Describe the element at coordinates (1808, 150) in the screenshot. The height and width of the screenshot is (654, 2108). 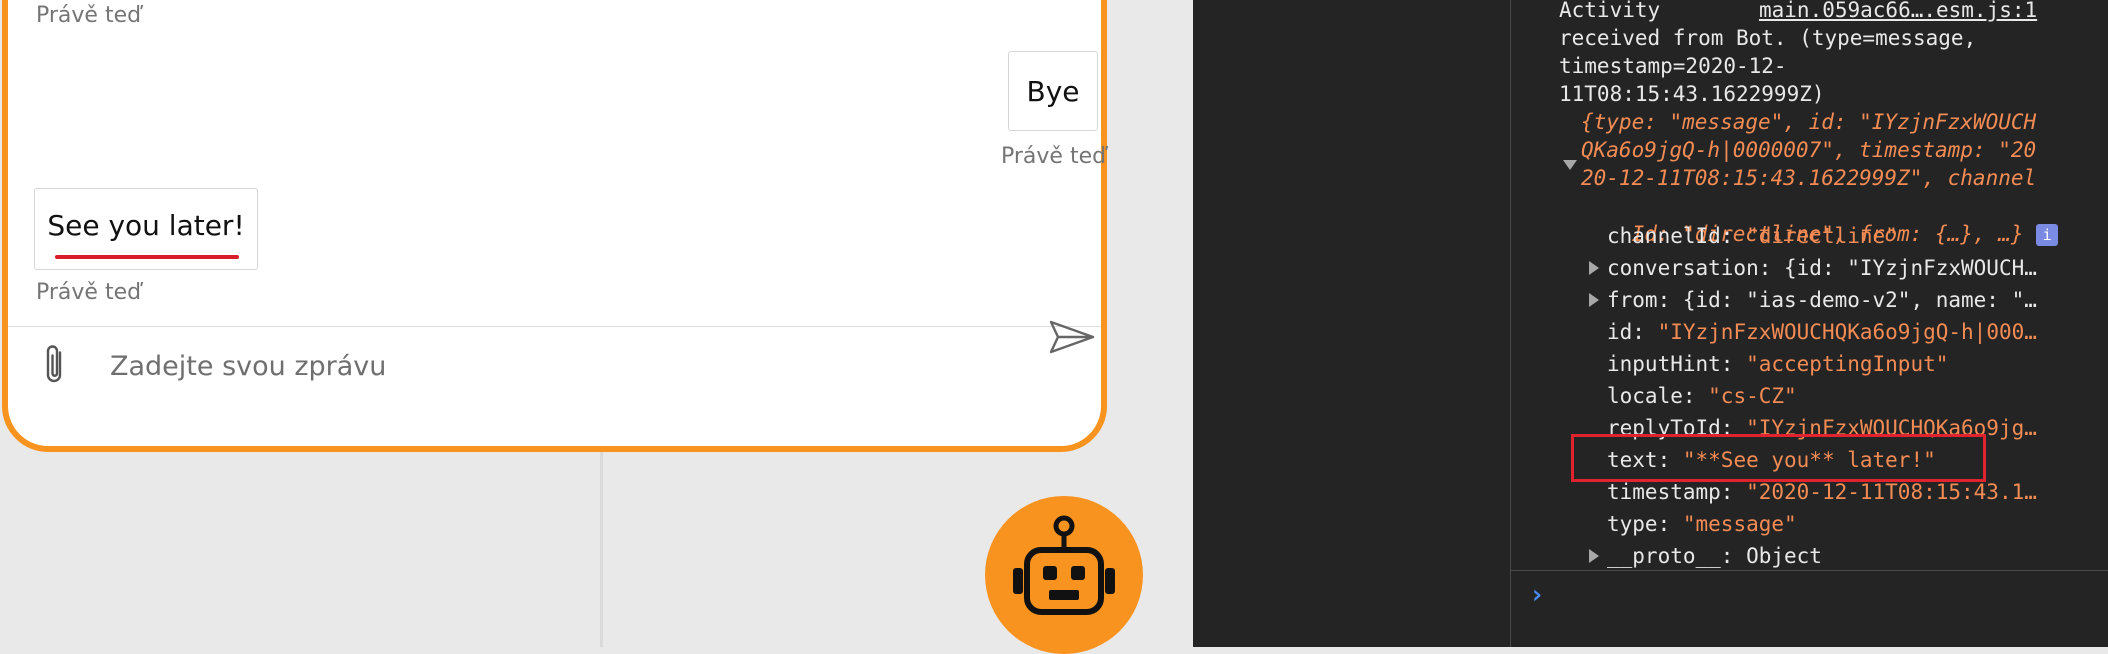
I see `object-summary: QKa6o9jgQ-h|0000007", timestamp: "20` at that location.